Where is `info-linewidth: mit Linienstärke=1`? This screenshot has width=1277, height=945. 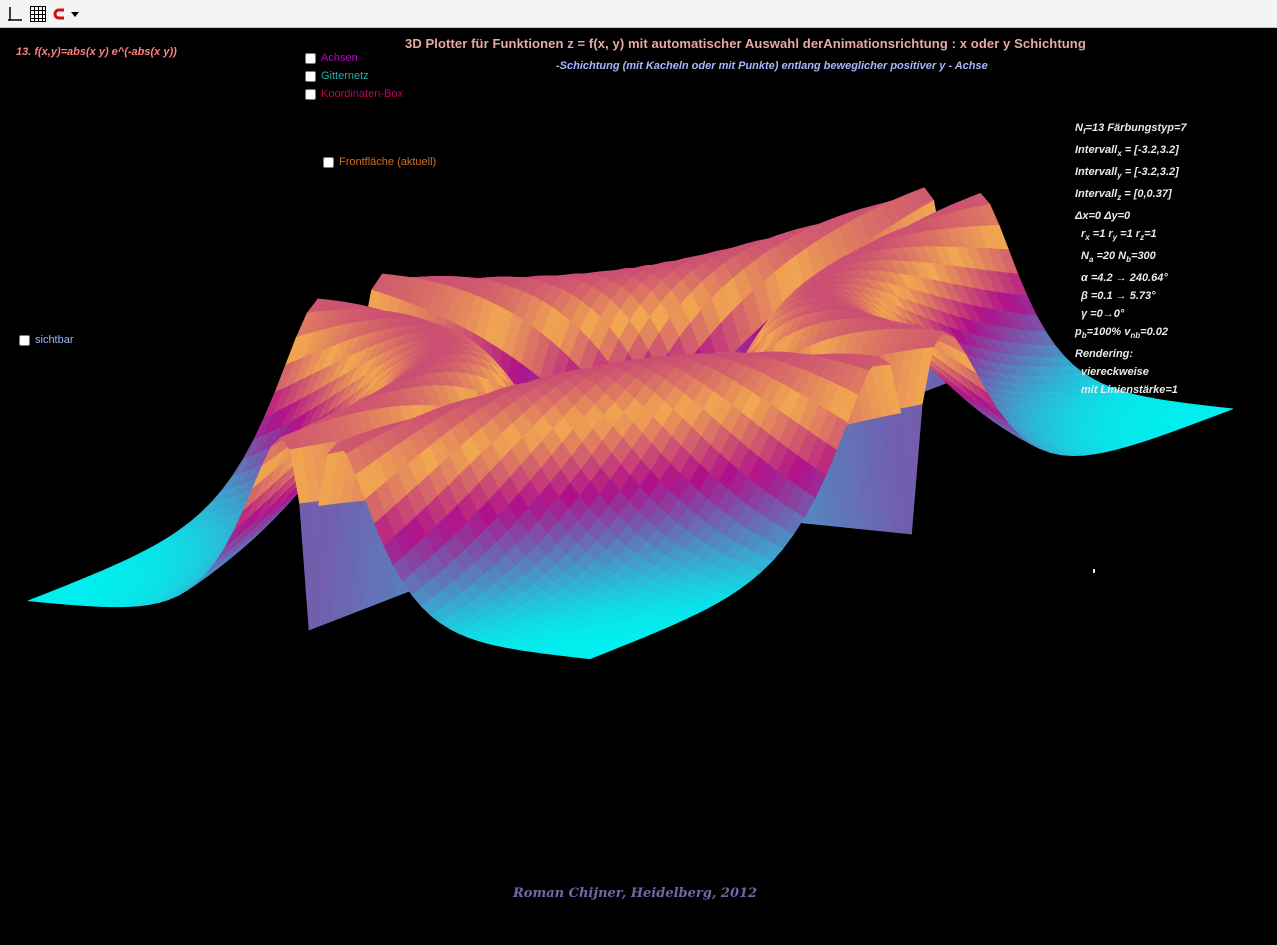 info-linewidth: mit Linienstärke=1 is located at coordinates (1129, 390).